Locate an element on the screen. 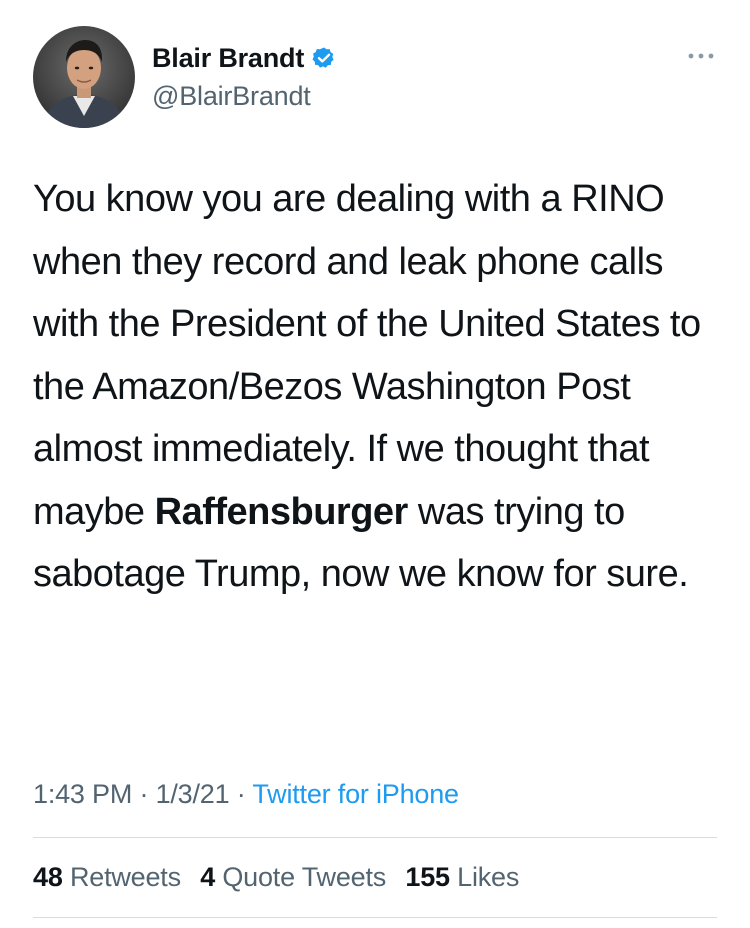  tweet-text-bold-name: Raffensburger is located at coordinates (281, 511).